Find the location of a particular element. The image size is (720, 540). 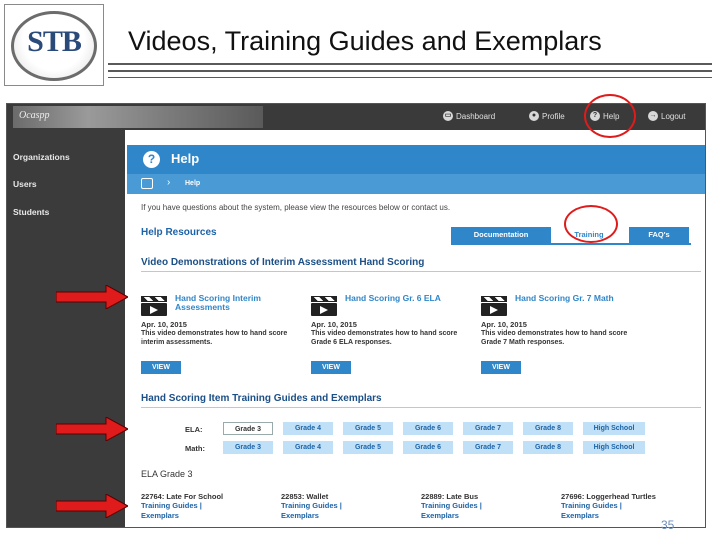

ela-grade-3-button: Grade 3 is located at coordinates (248, 428).